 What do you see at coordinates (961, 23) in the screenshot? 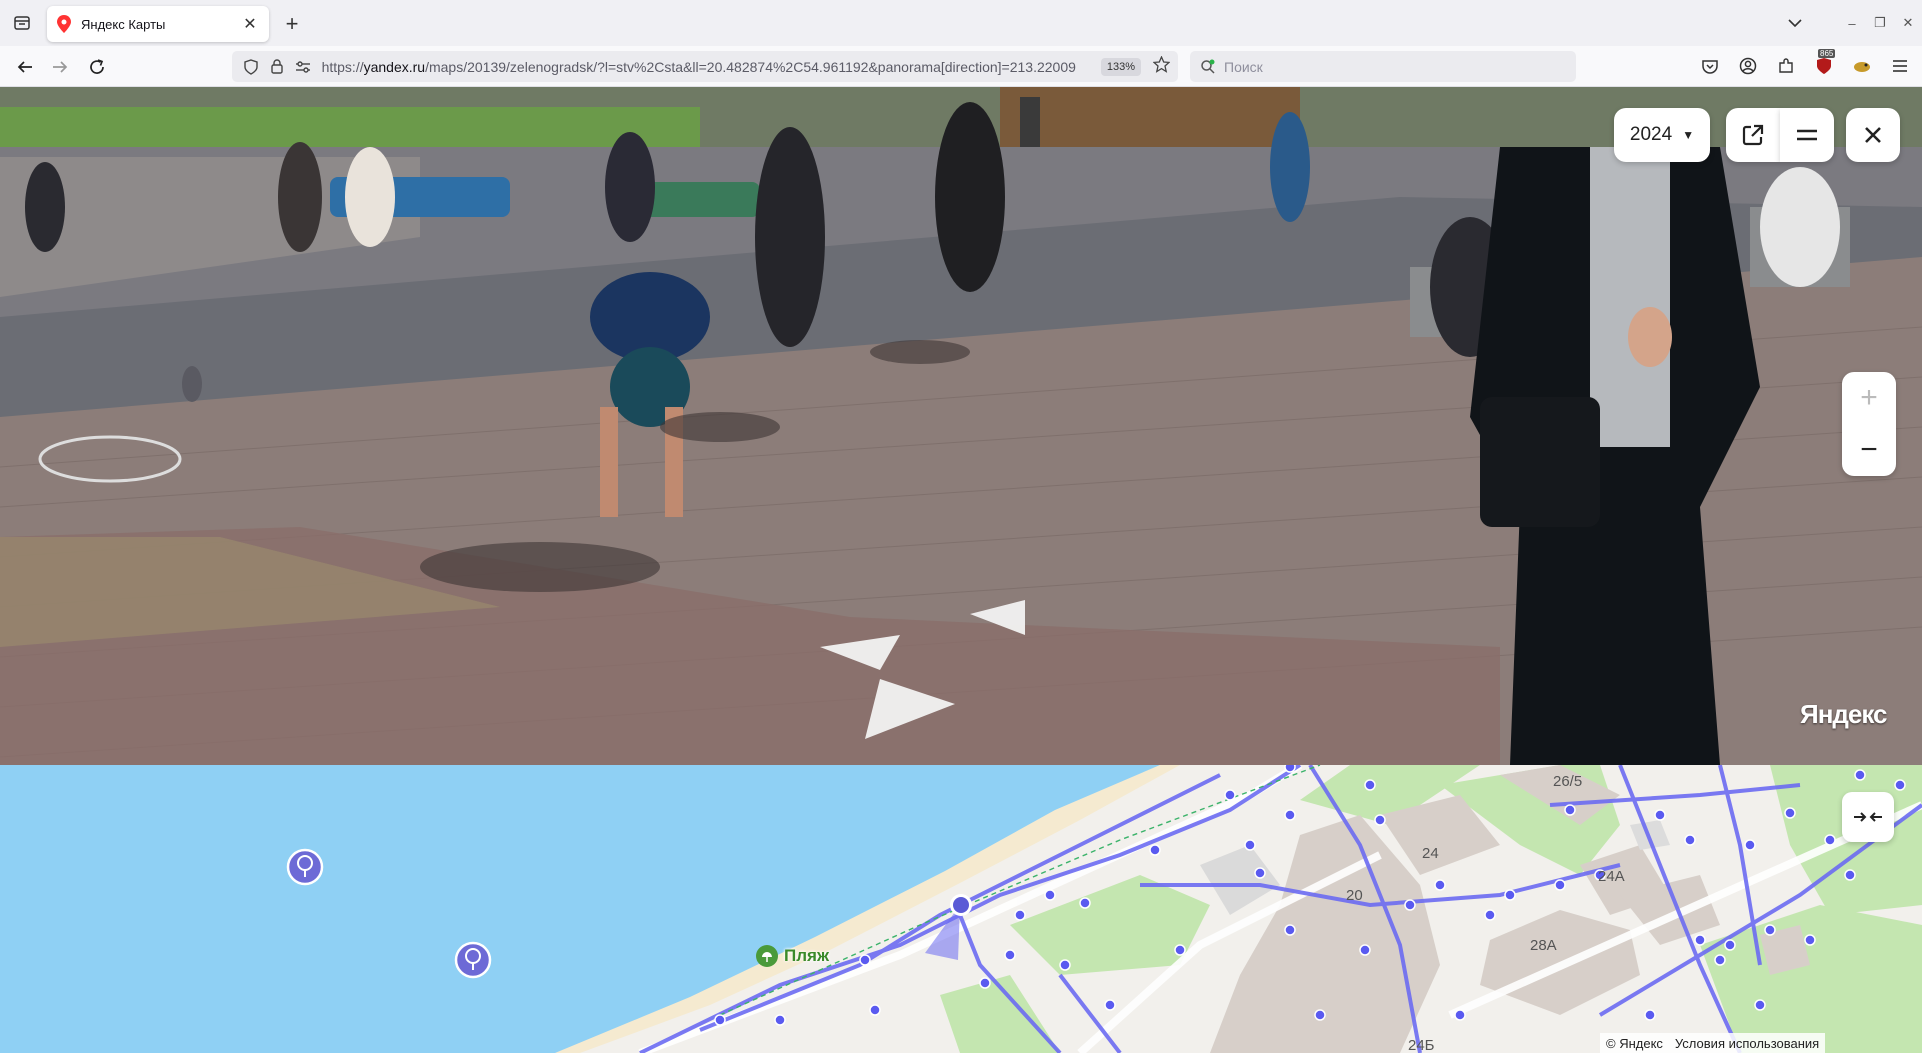
I see `tab-bar: Яндекс Карты ✕ + – ❐ ✕` at bounding box center [961, 23].